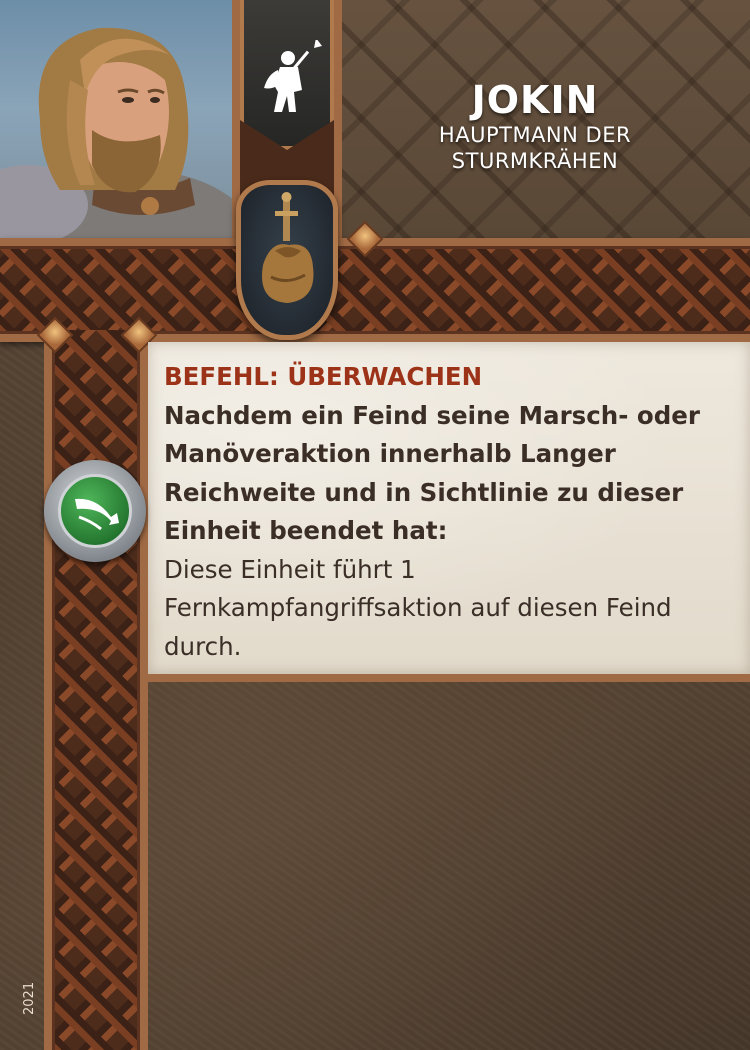 The height and width of the screenshot is (1050, 750). I want to click on frame-vertical-band, so click(96, 690).